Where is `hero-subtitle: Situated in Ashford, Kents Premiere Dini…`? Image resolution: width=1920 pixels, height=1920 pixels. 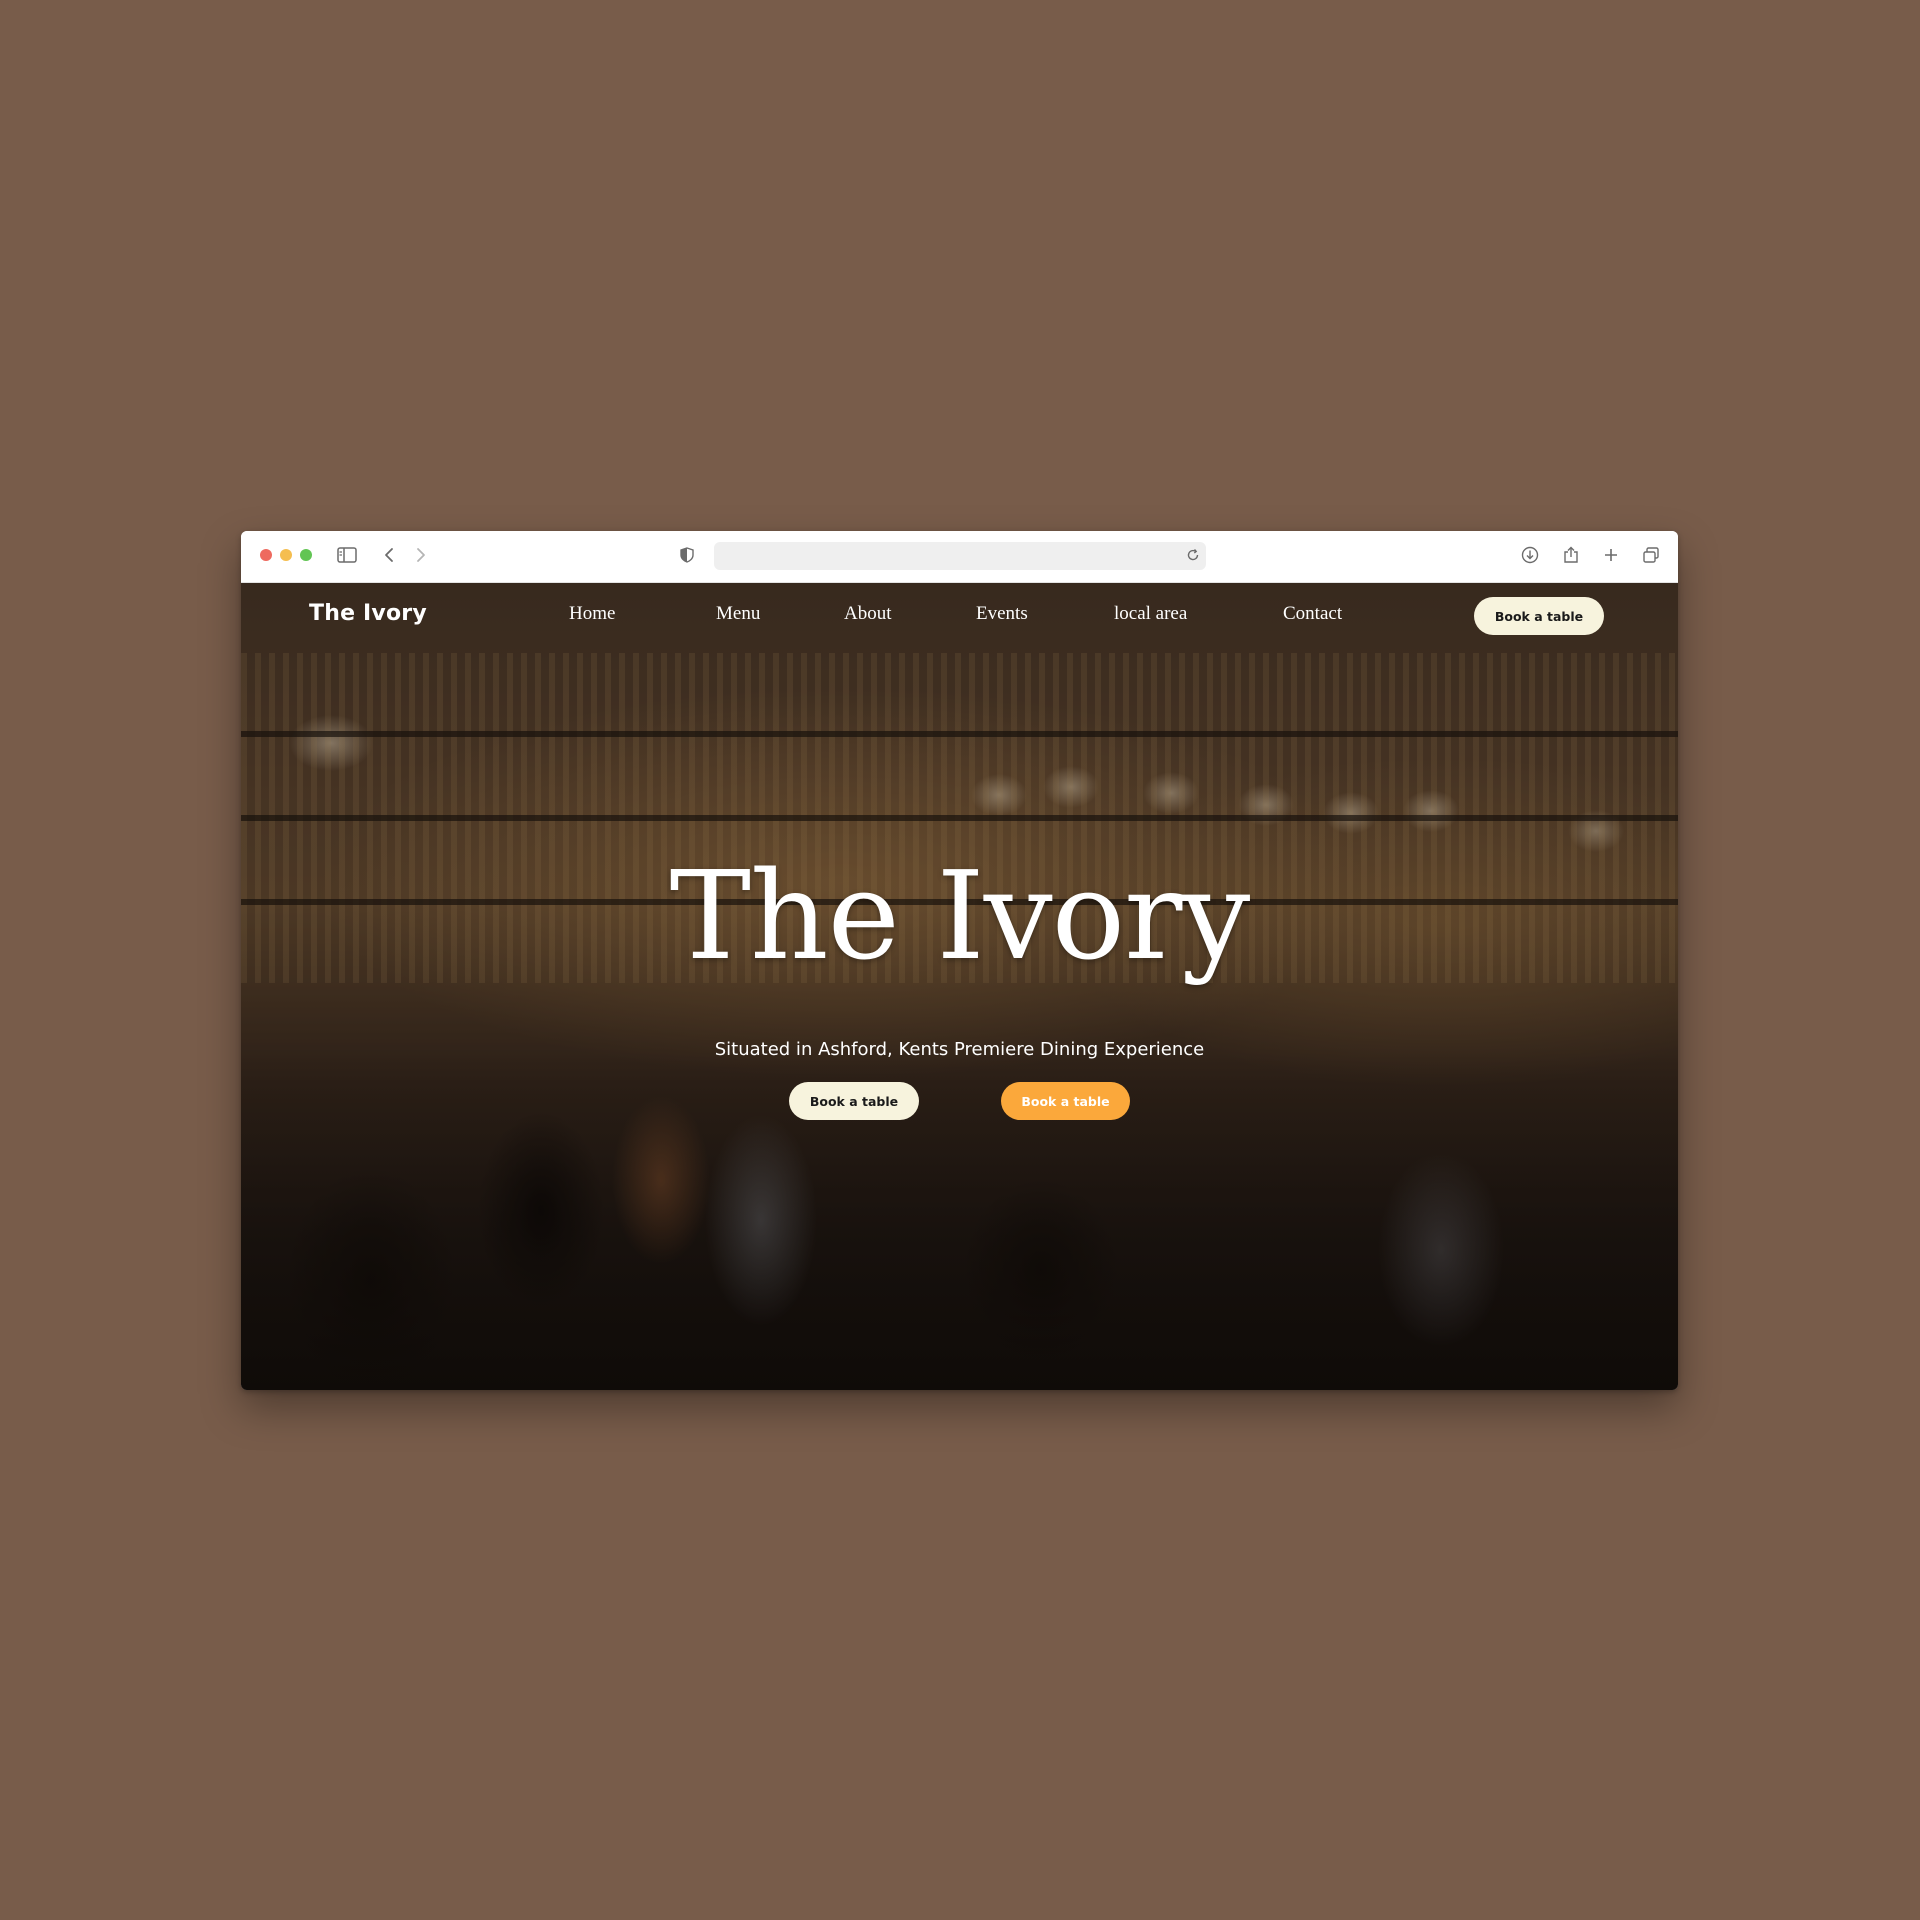
hero-subtitle: Situated in Ashford, Kents Premiere Dini… is located at coordinates (959, 1049).